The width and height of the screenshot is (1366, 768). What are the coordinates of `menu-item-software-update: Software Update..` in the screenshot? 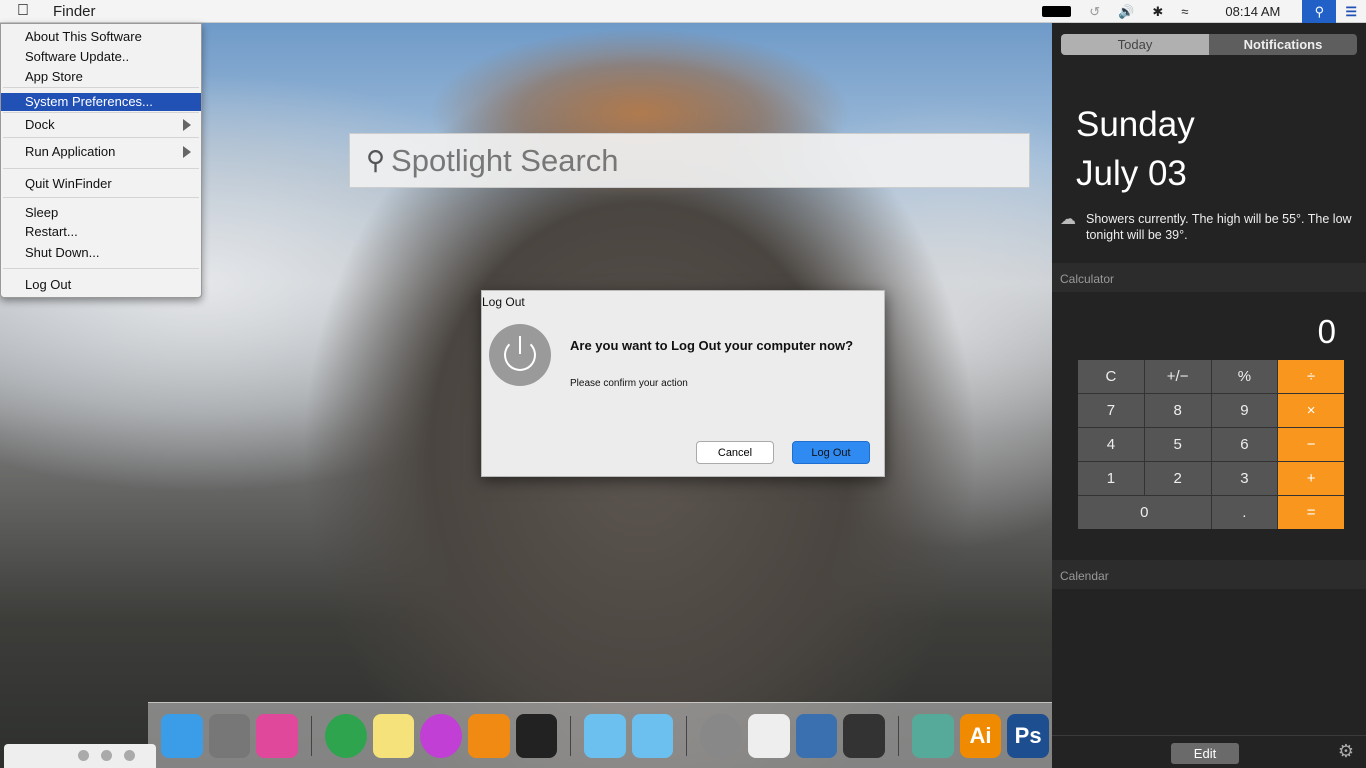 It's located at (101, 57).